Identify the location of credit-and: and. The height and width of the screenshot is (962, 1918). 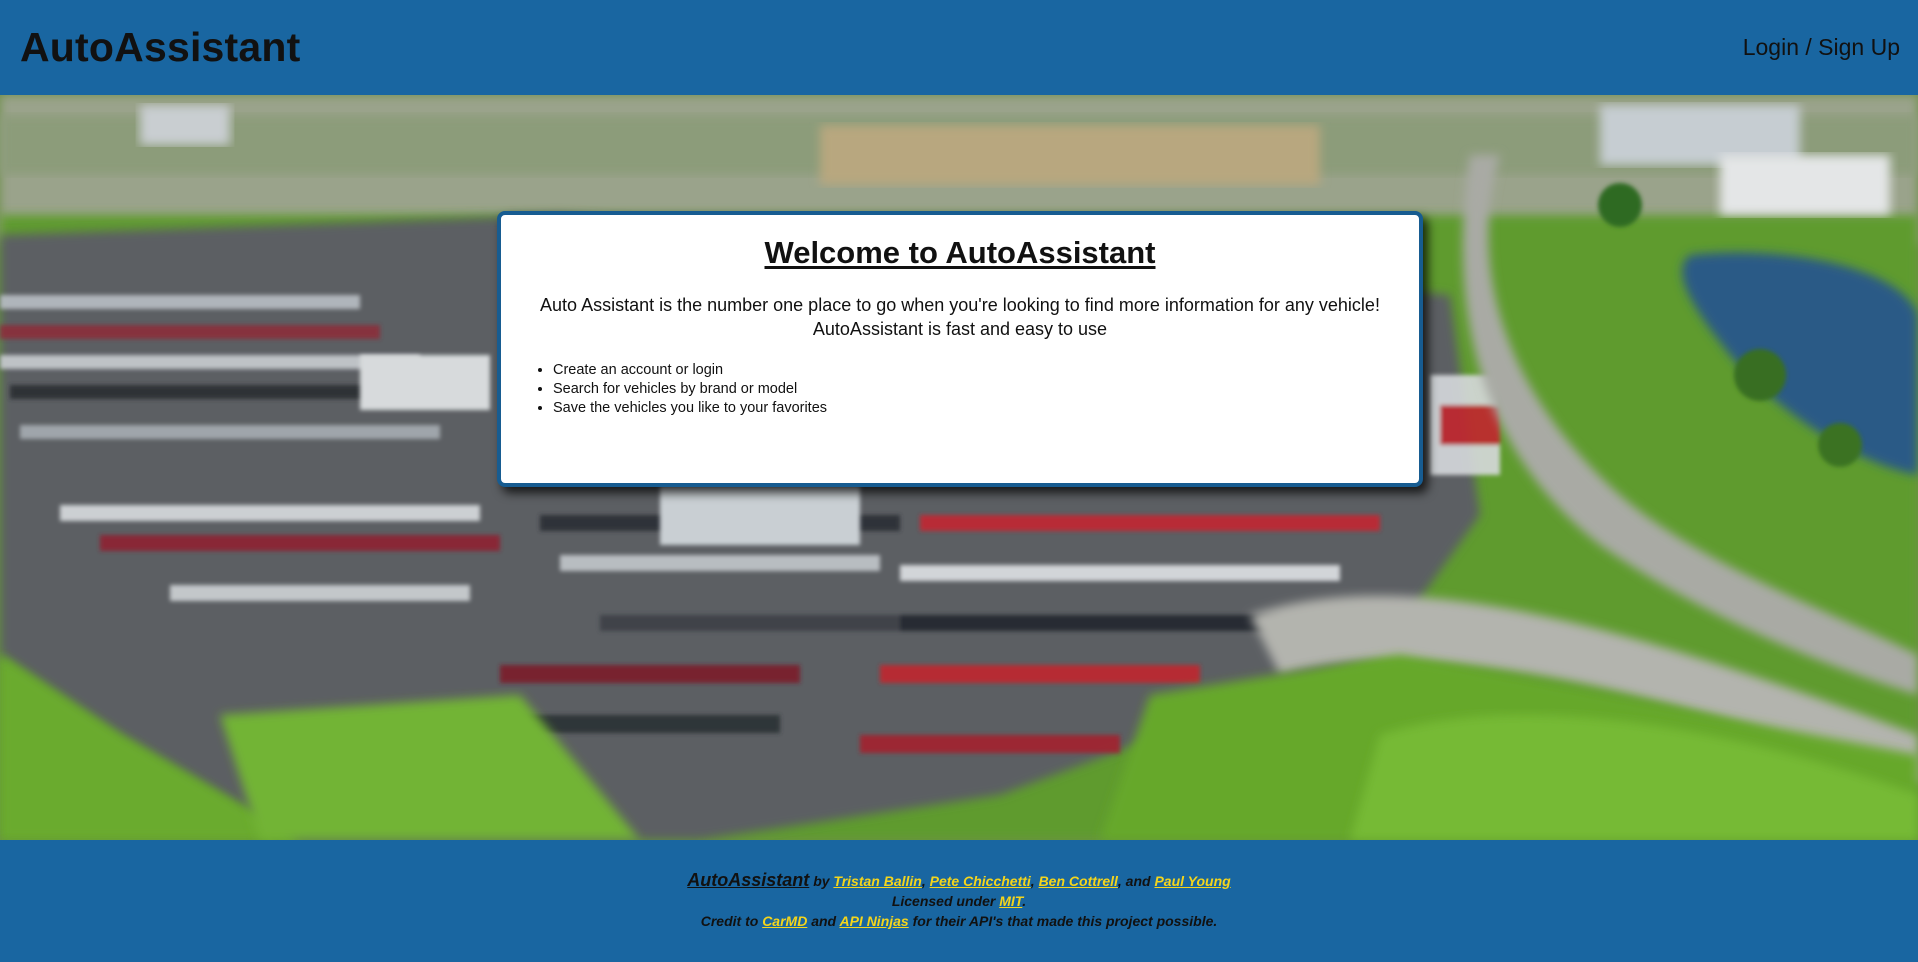
(824, 921).